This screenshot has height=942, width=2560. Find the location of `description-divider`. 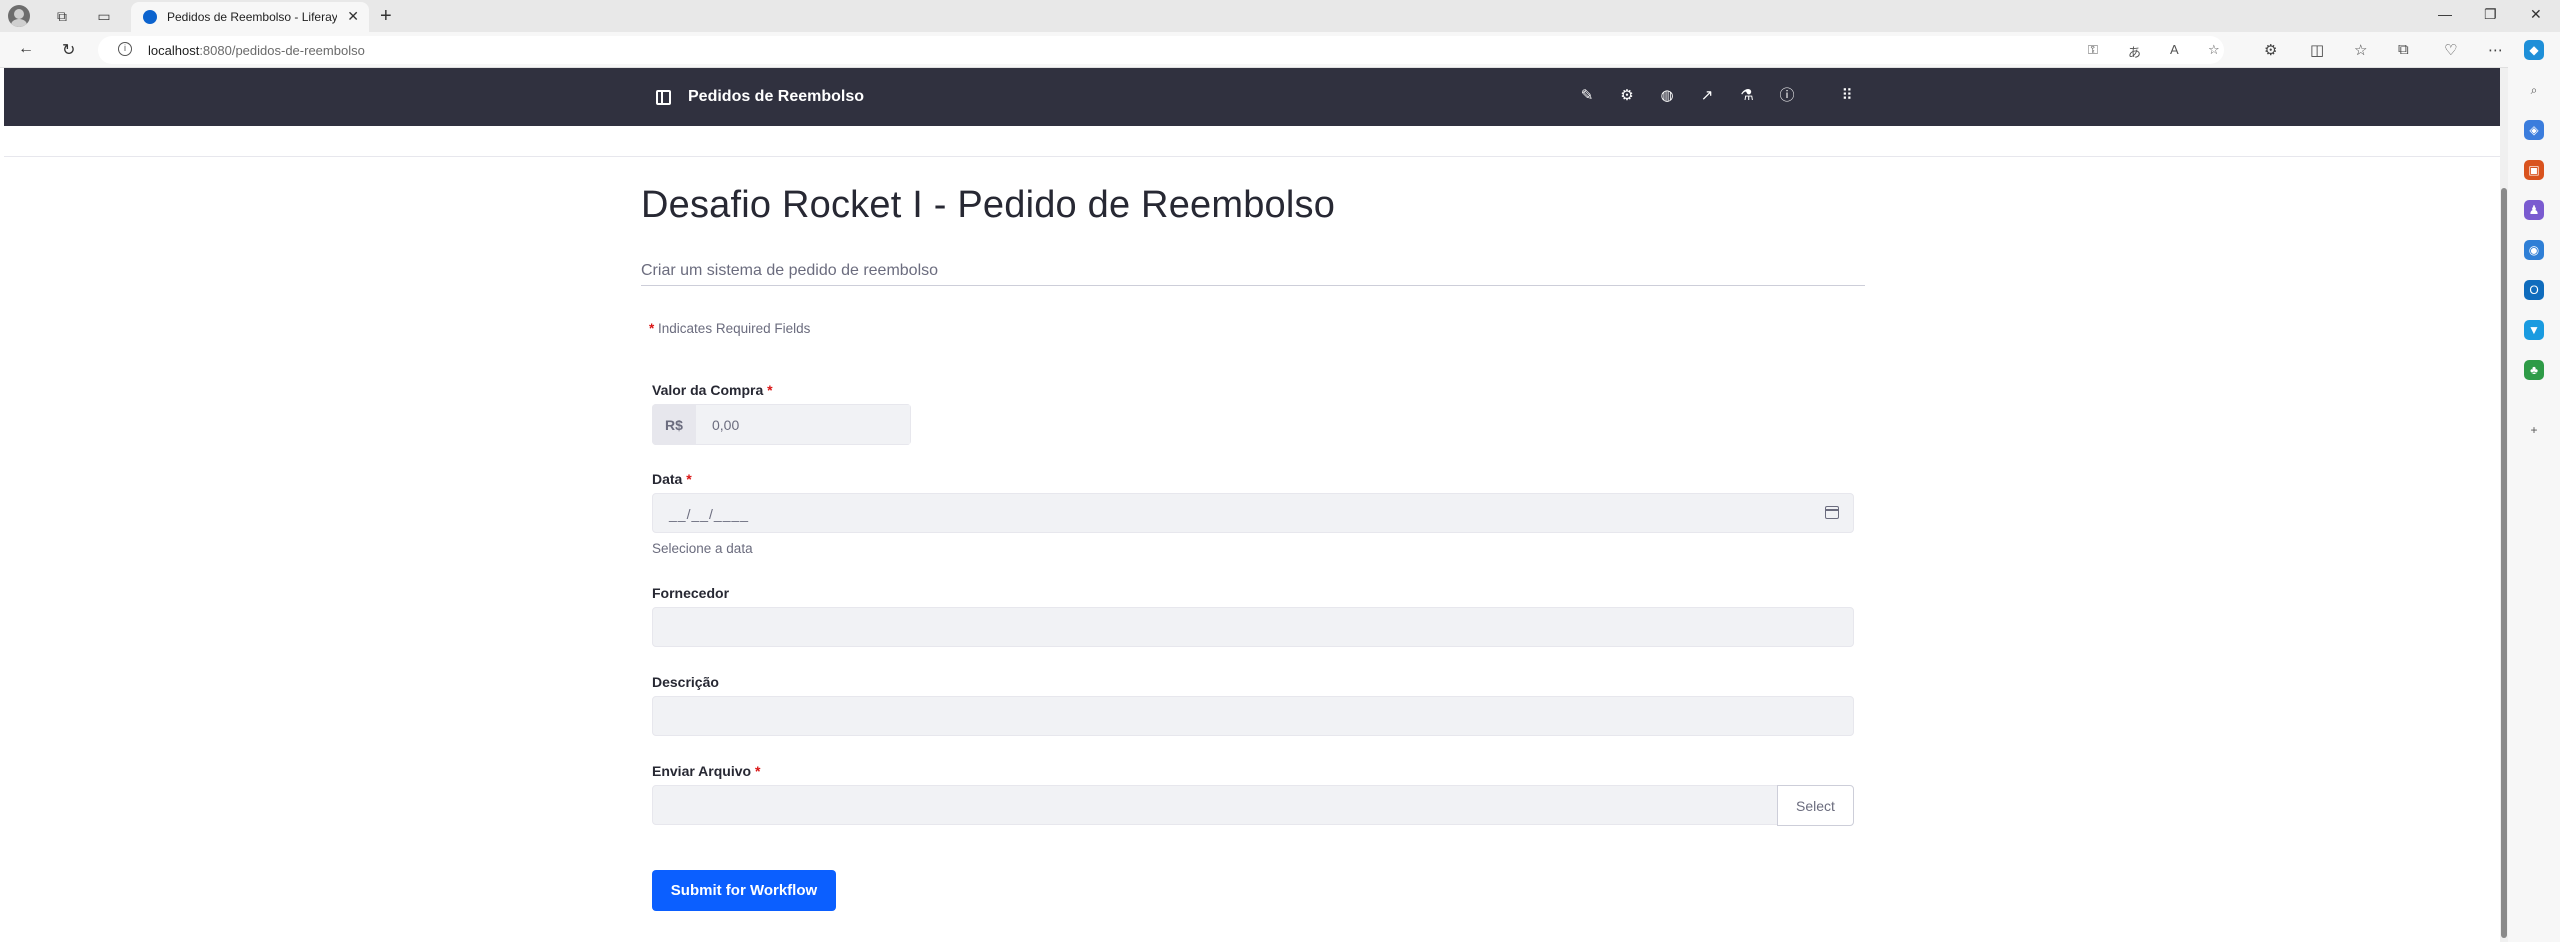

description-divider is located at coordinates (1253, 285).